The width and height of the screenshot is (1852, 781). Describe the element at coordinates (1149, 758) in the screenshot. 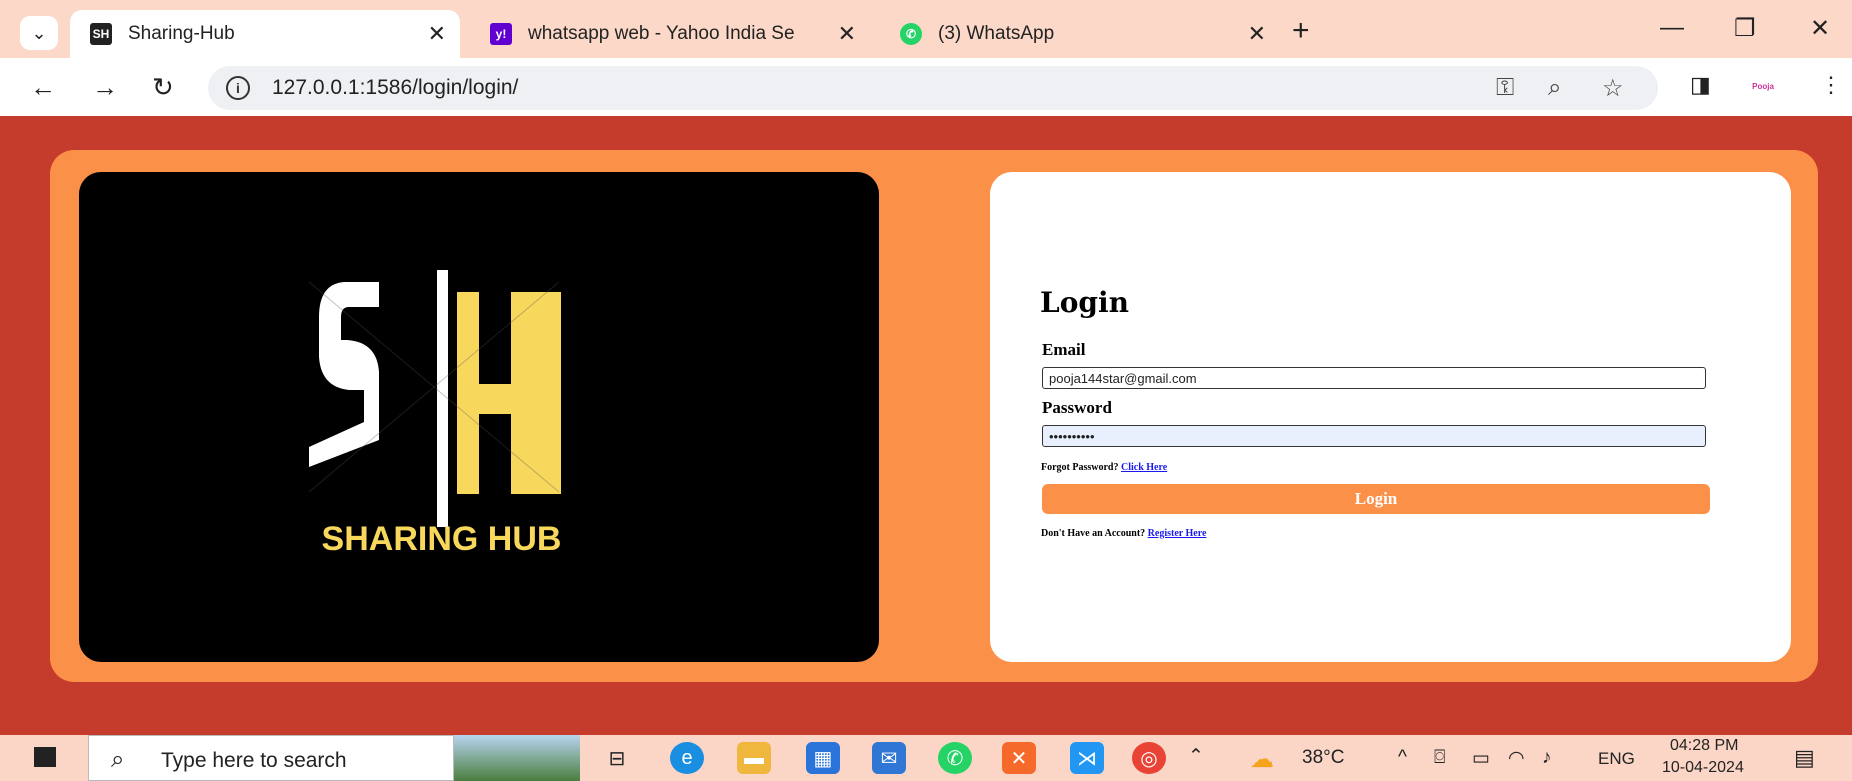

I see `chrome-icon: ◎` at that location.